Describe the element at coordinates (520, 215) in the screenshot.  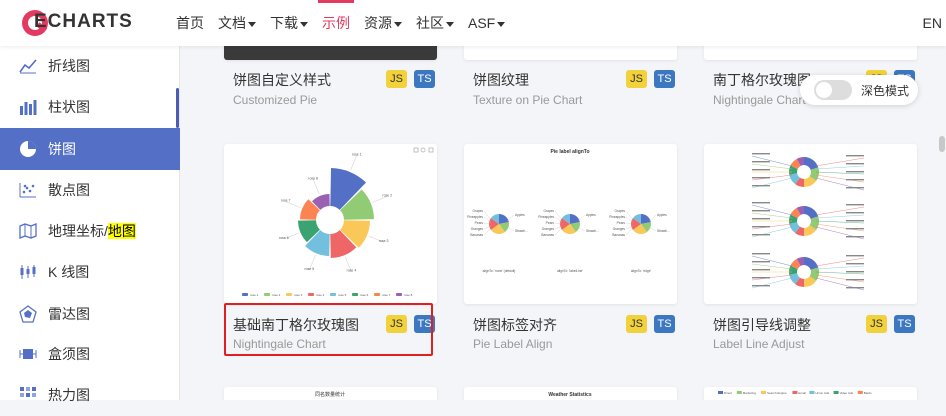
I see `pie-label: Apples` at that location.